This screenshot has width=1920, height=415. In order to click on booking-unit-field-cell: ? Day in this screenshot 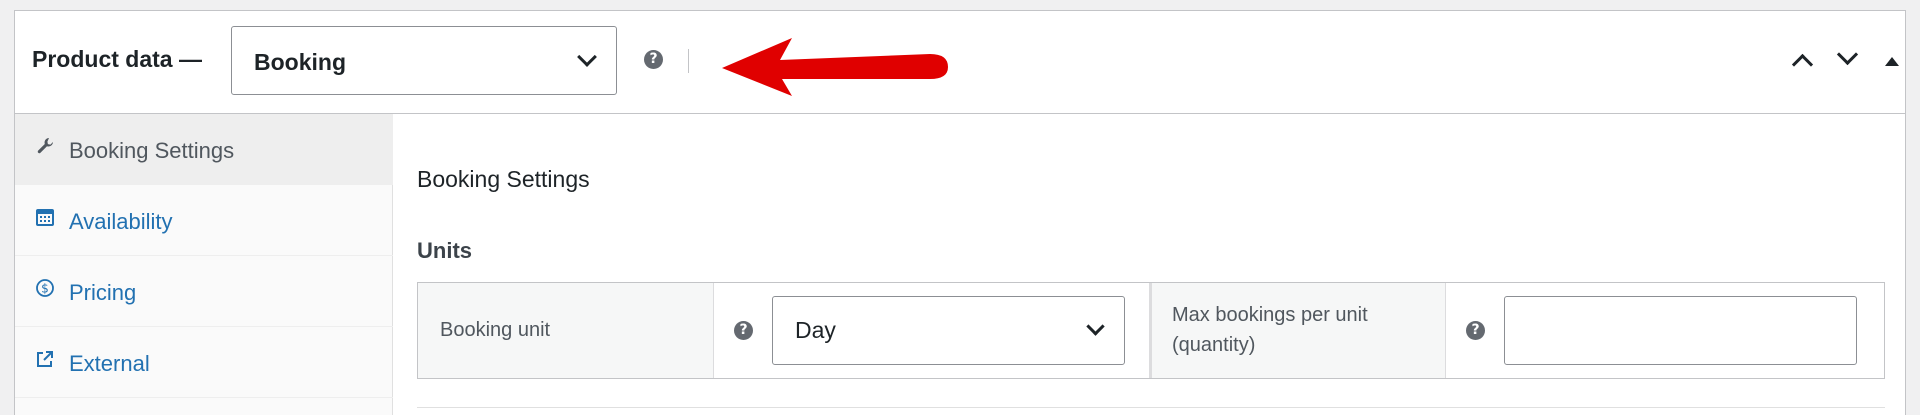, I will do `click(932, 330)`.